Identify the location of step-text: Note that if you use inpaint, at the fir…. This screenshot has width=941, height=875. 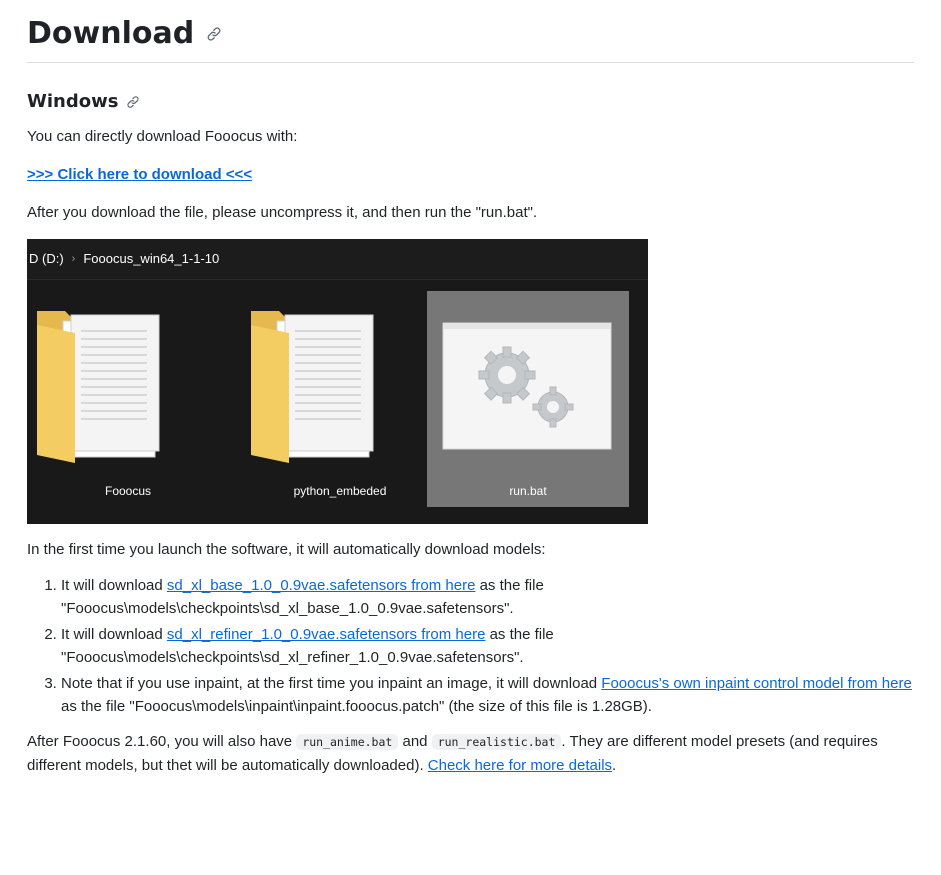
(331, 683).